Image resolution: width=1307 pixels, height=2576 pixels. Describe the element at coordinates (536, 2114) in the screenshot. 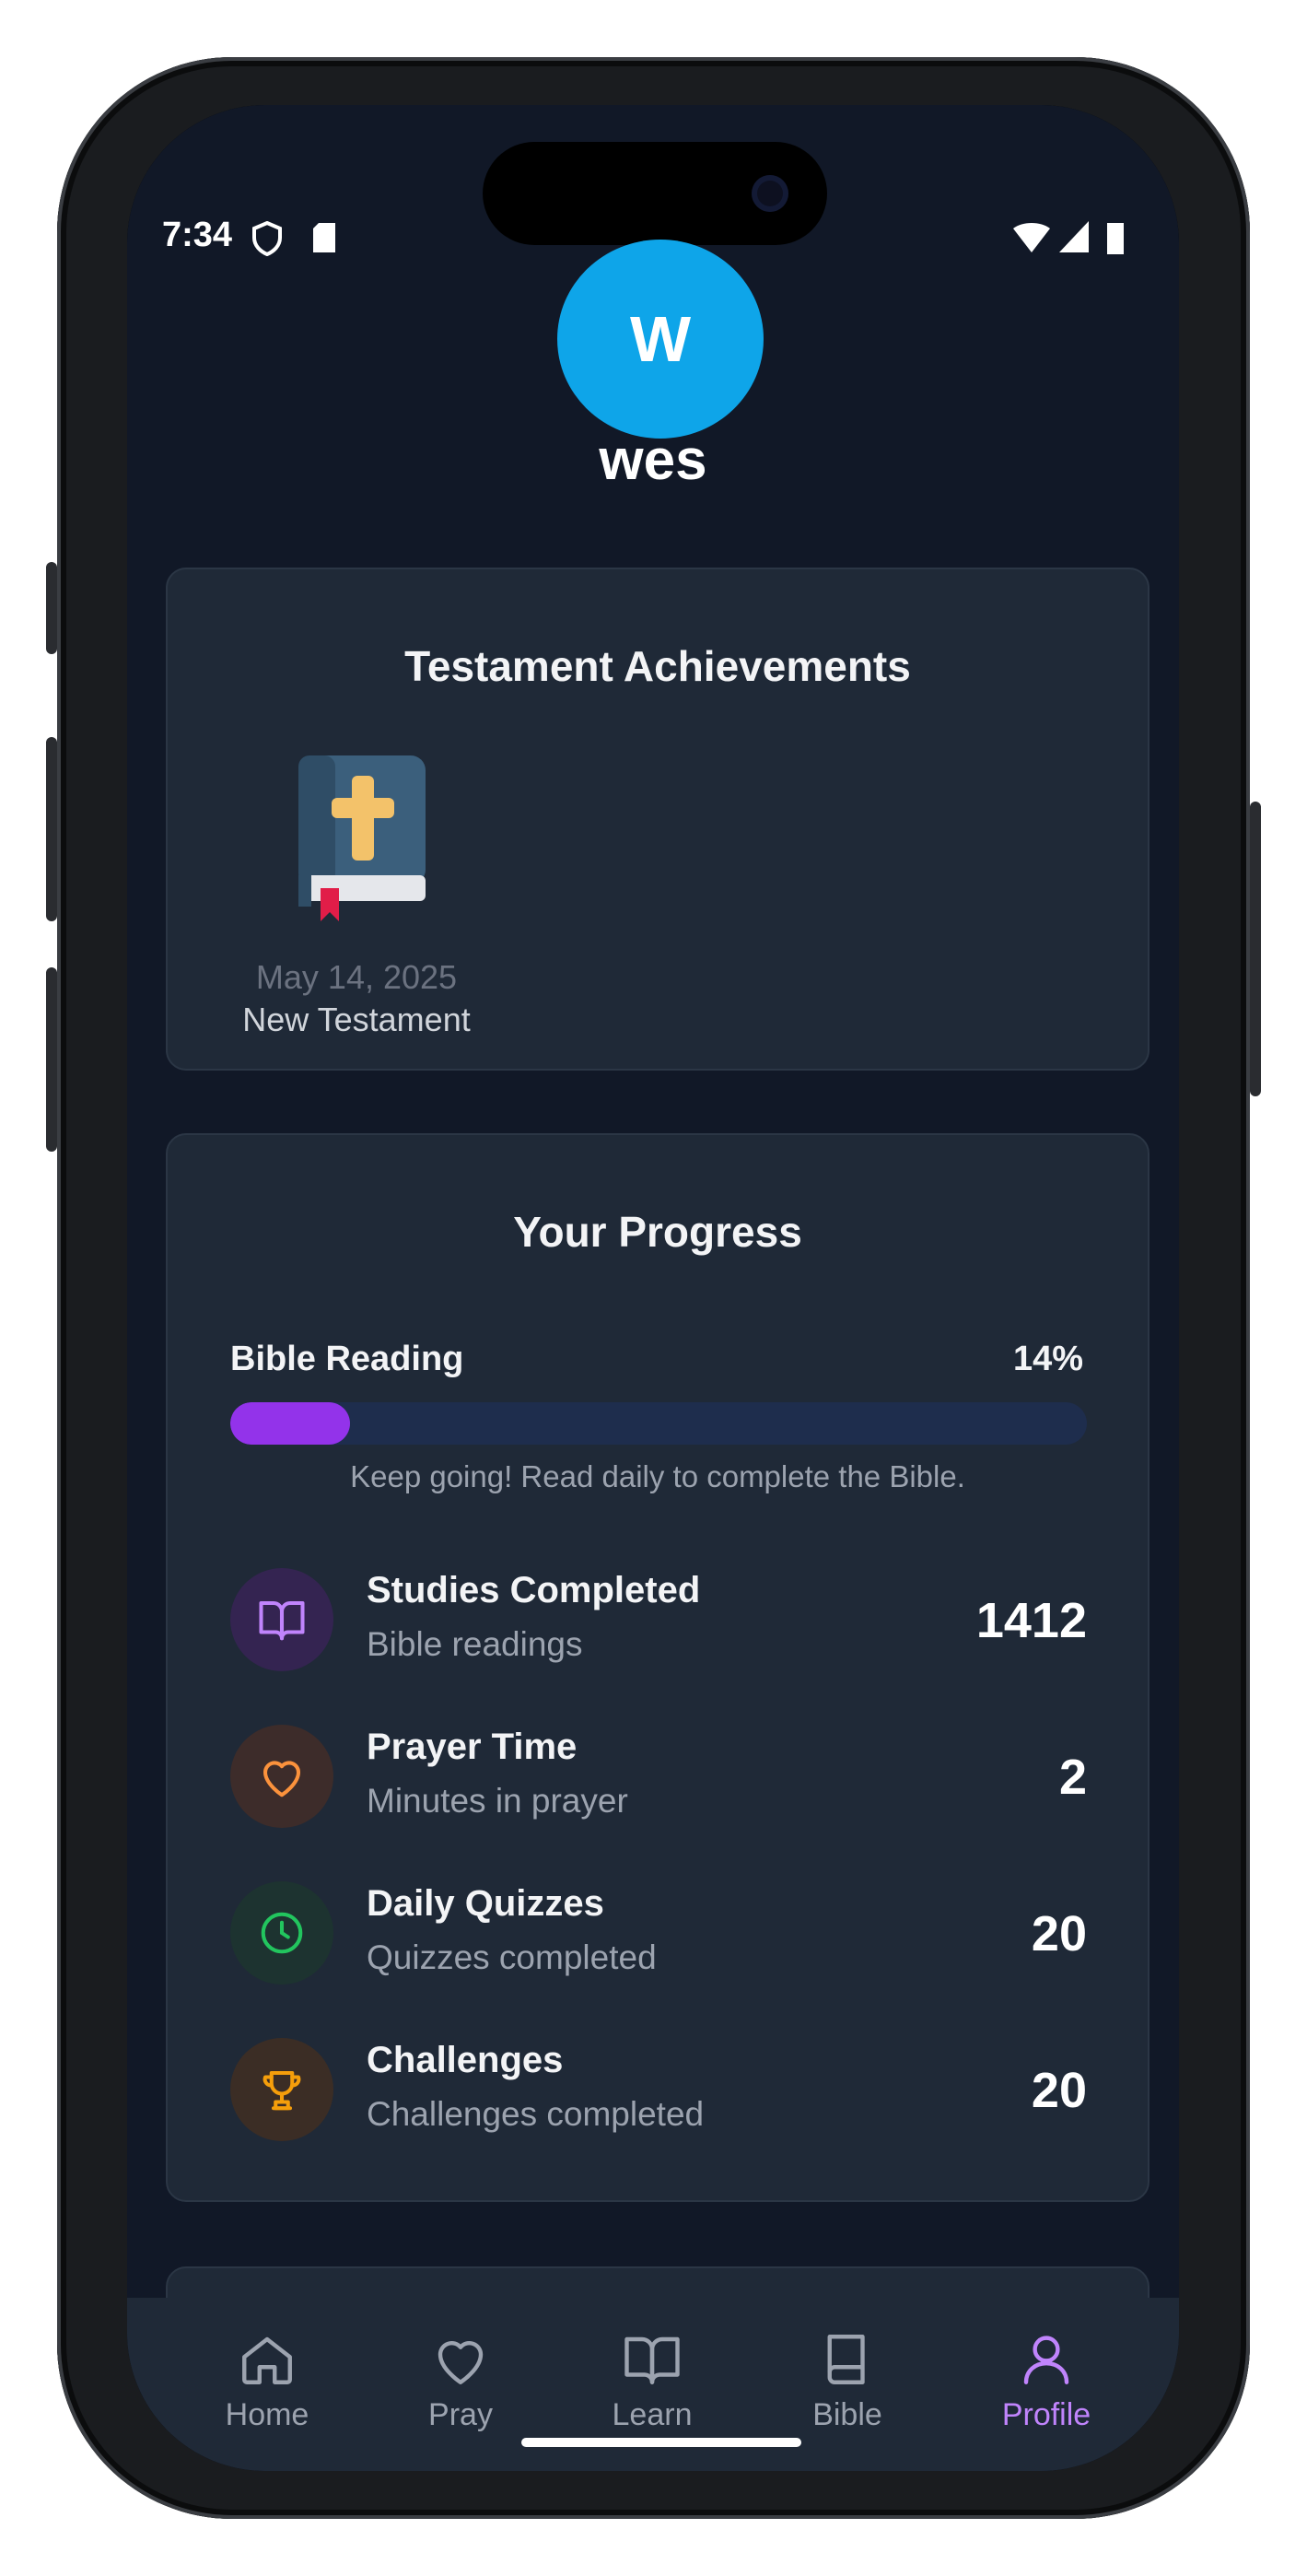

I see `stat-subtitle: Challenges completed` at that location.